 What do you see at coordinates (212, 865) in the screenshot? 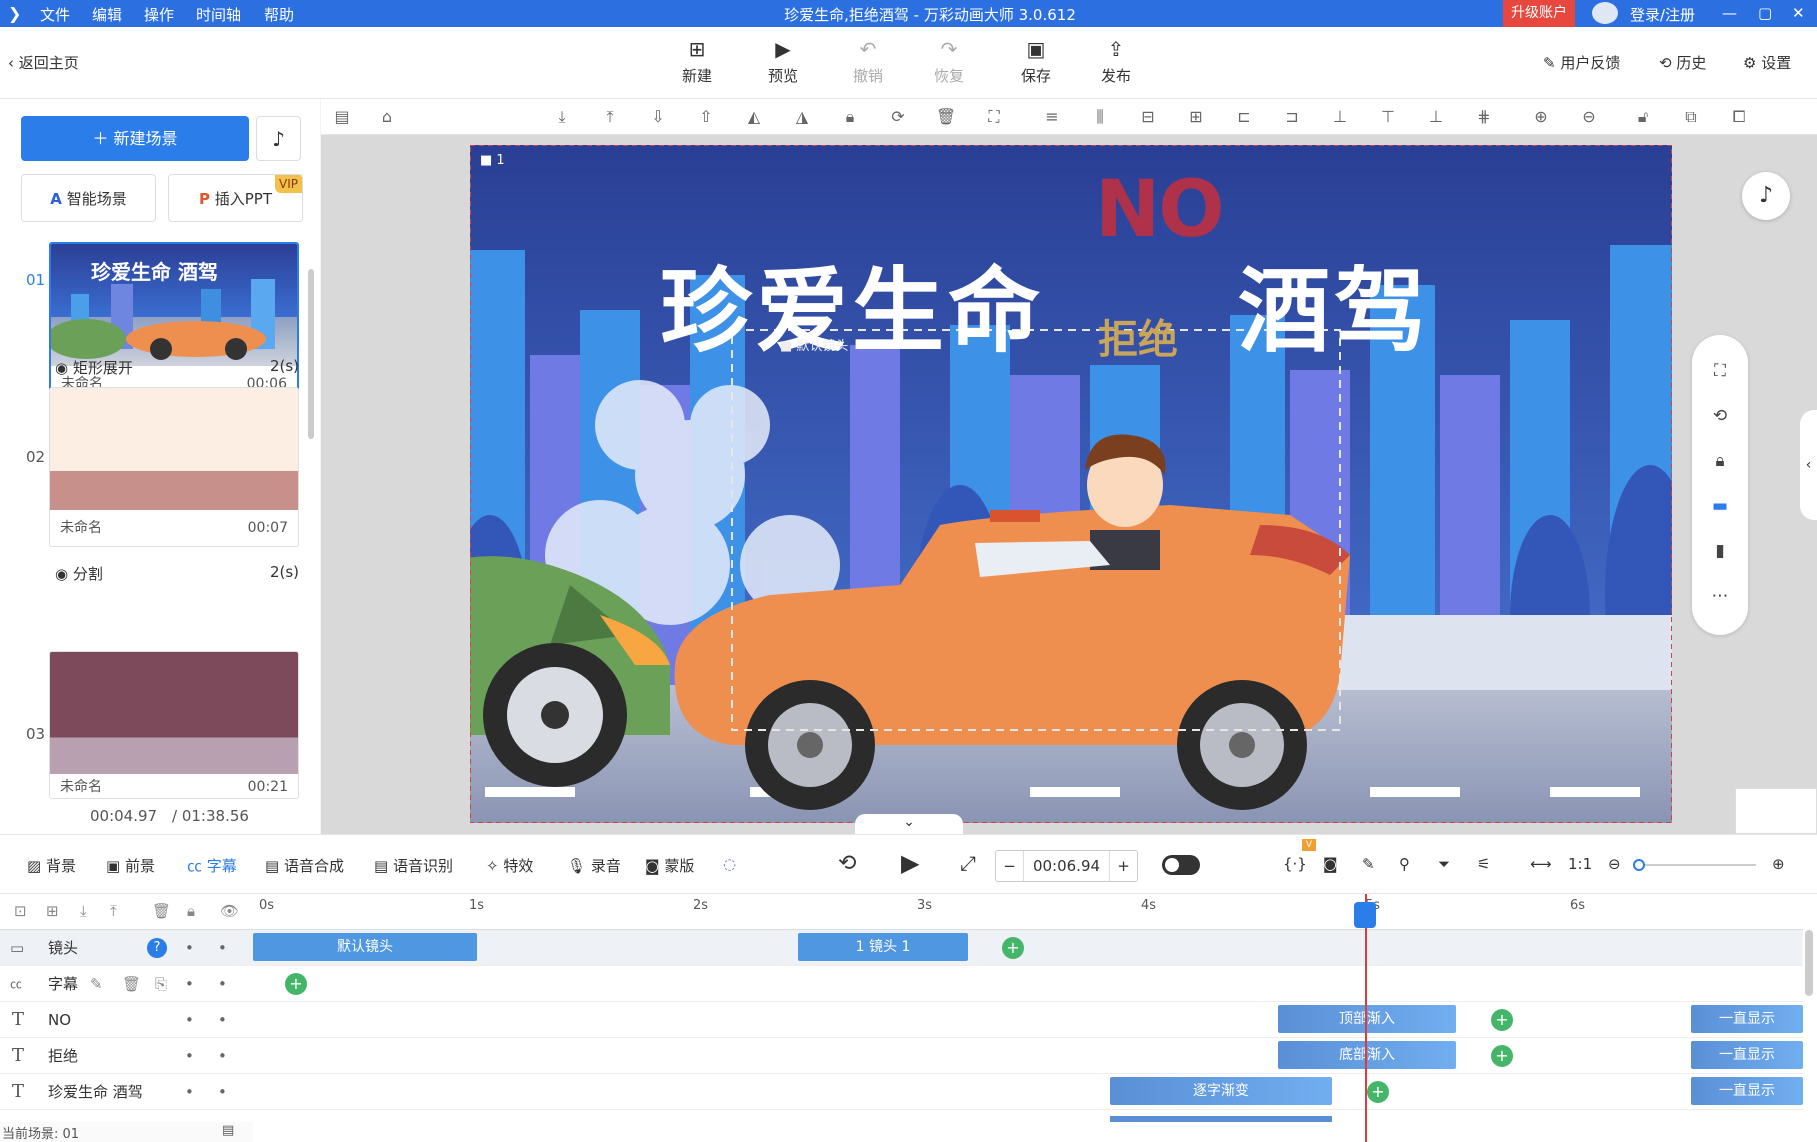
I see `tab-subtitle: ㏄ 字幕` at bounding box center [212, 865].